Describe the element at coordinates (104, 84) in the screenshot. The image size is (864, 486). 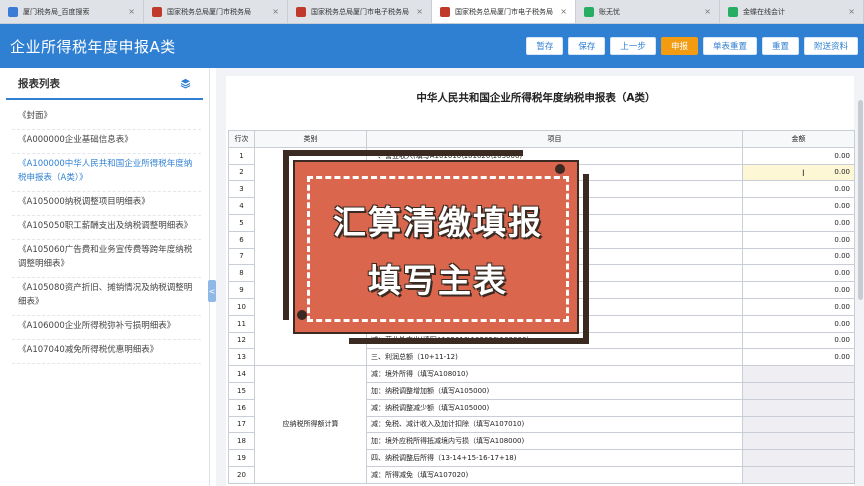
I see `sidebar-header: 报表列表` at that location.